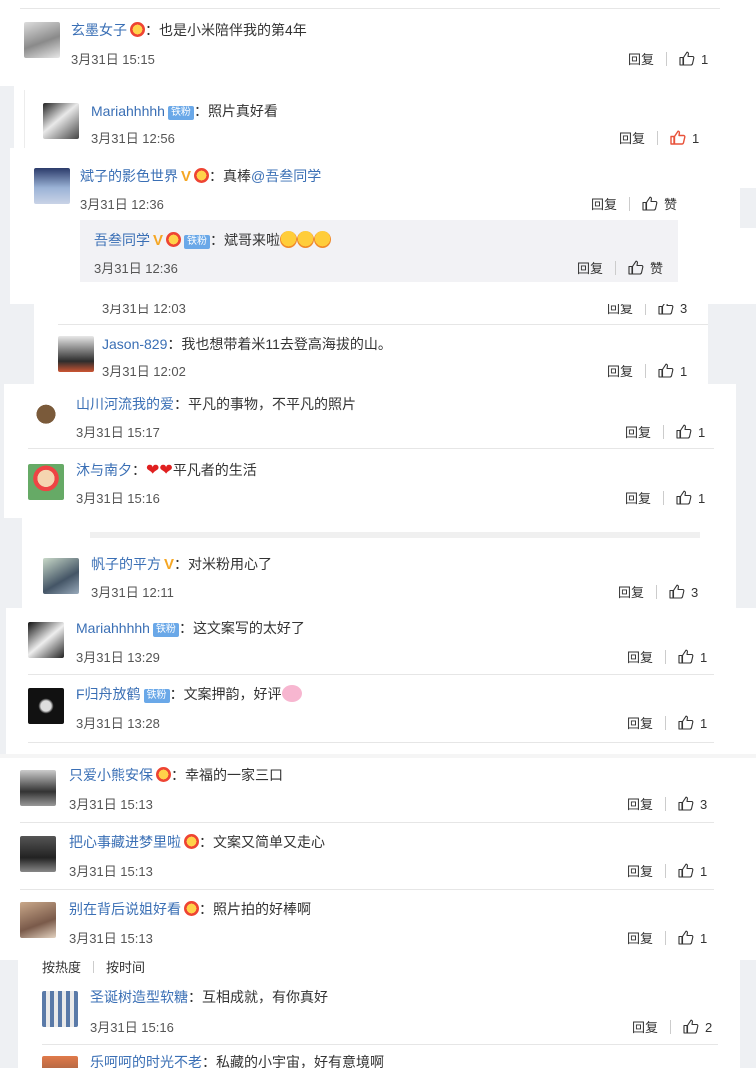  I want to click on username: 沐与南夕, so click(104, 470).